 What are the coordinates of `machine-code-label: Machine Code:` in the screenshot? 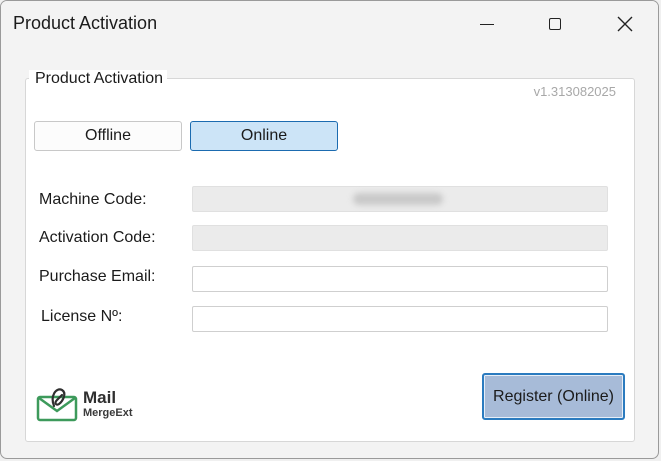 It's located at (93, 199).